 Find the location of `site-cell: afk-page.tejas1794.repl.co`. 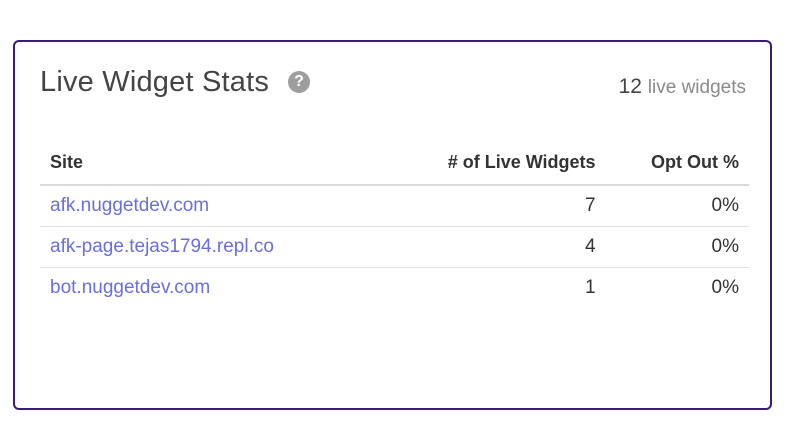

site-cell: afk-page.tejas1794.repl.co is located at coordinates (201, 247).